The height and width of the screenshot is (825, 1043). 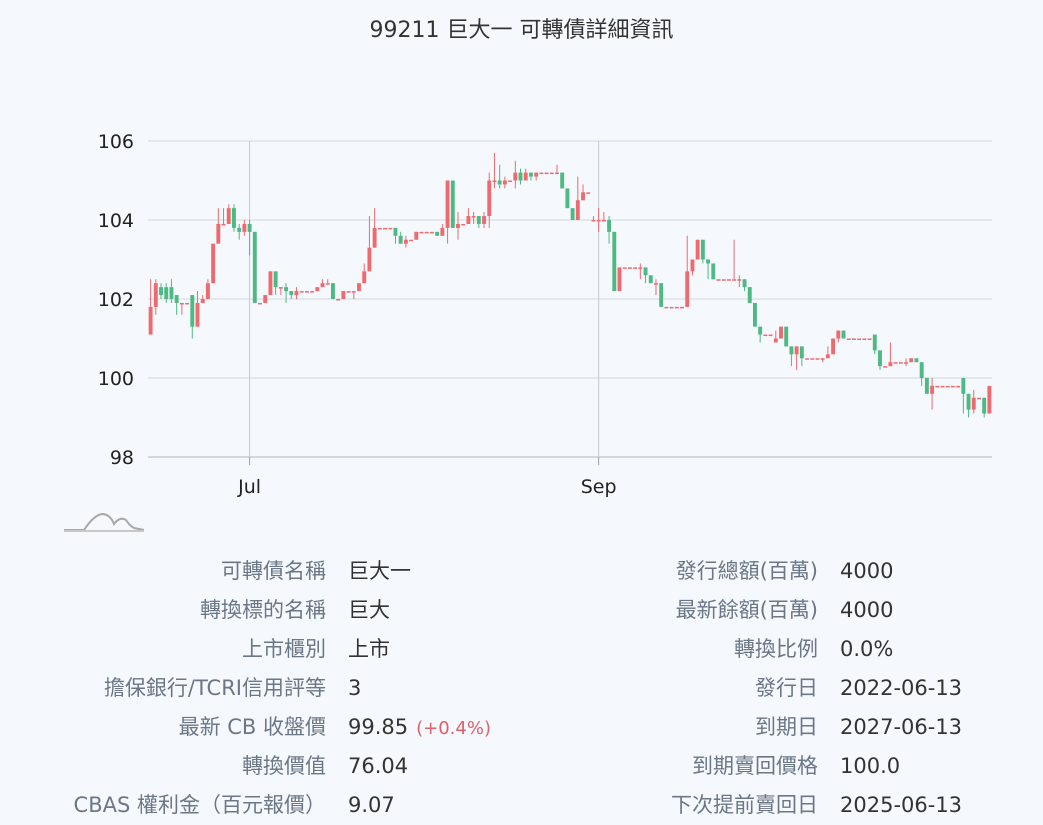 I want to click on info-row-right: 最新餘額(百萬) 4000, so click(x=521, y=610).